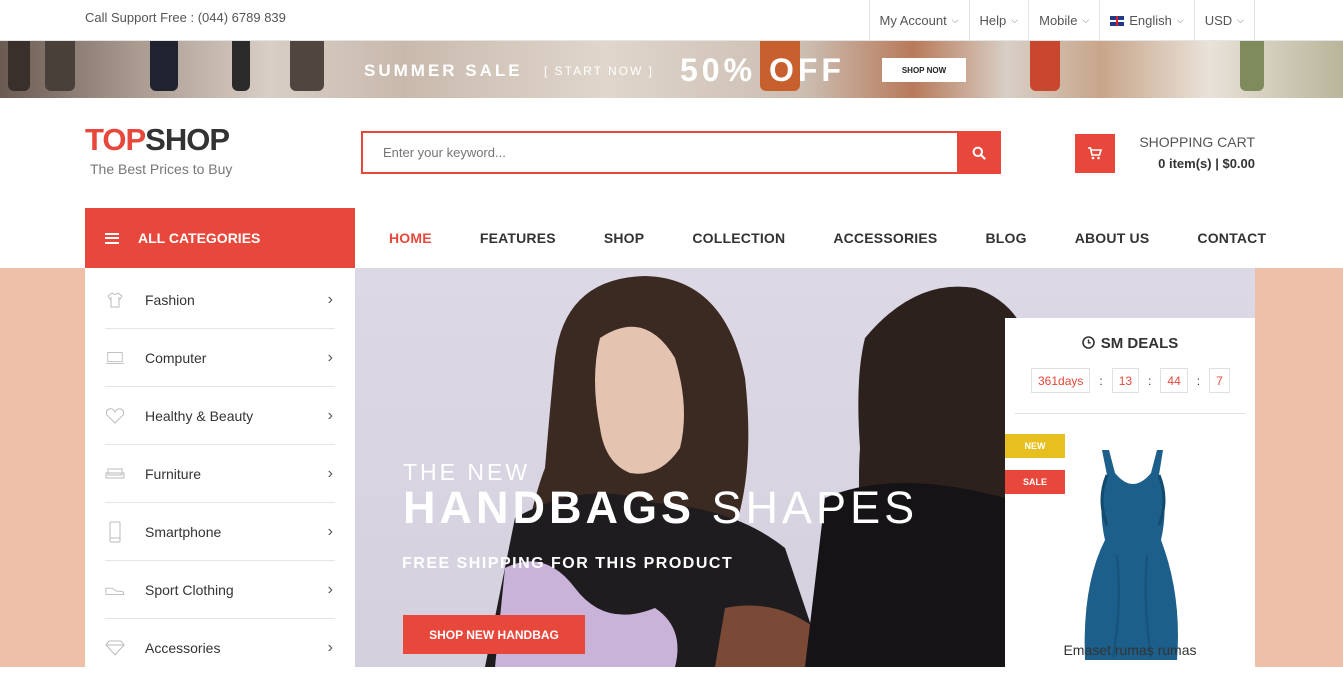  I want to click on nav-accessories: ACCESSORIES, so click(885, 238).